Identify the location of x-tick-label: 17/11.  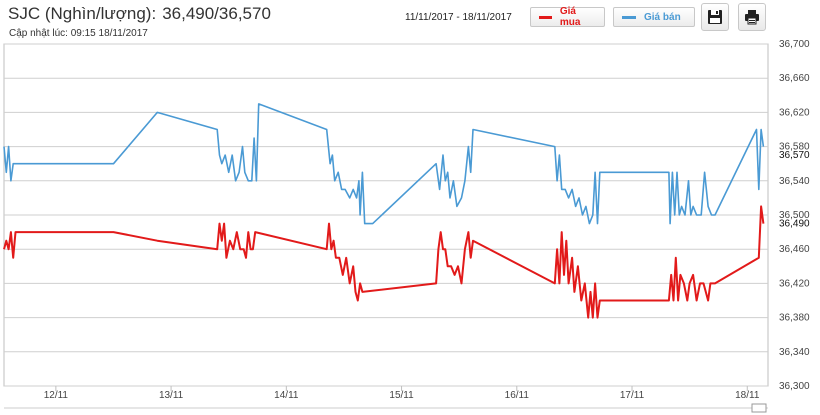
(632, 395).